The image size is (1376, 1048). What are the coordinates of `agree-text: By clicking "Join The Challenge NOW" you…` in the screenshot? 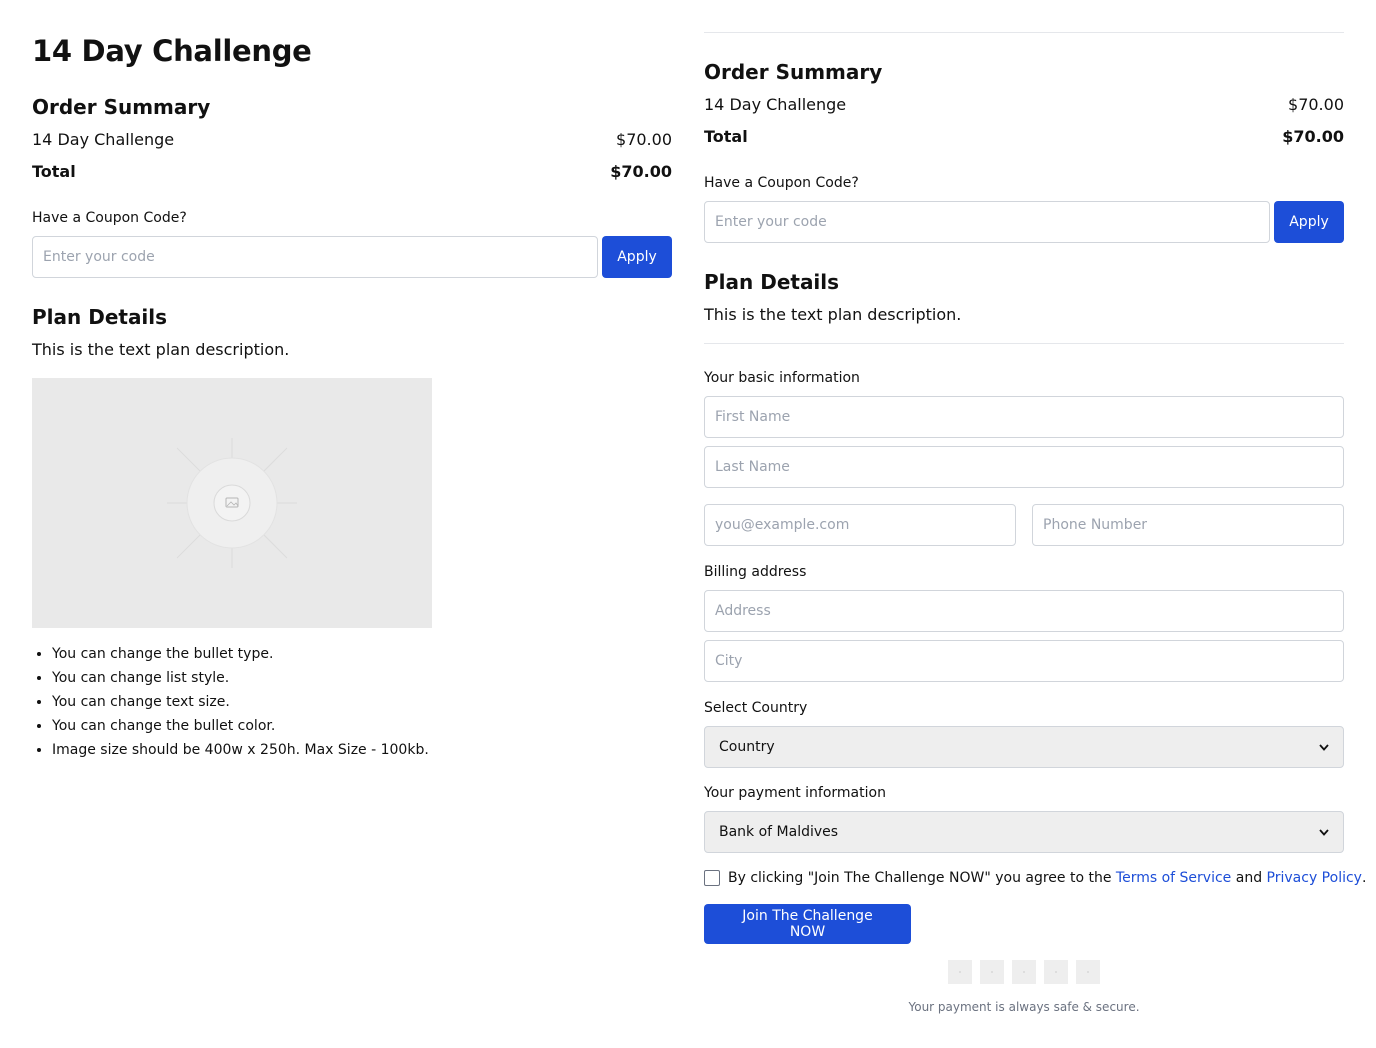 It's located at (922, 878).